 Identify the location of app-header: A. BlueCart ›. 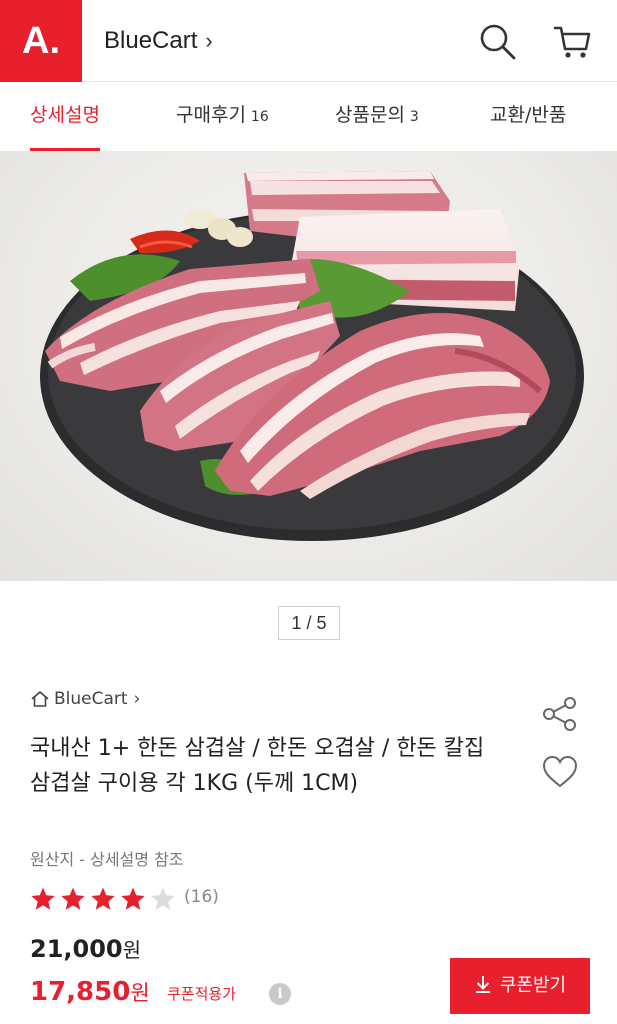
(308, 41).